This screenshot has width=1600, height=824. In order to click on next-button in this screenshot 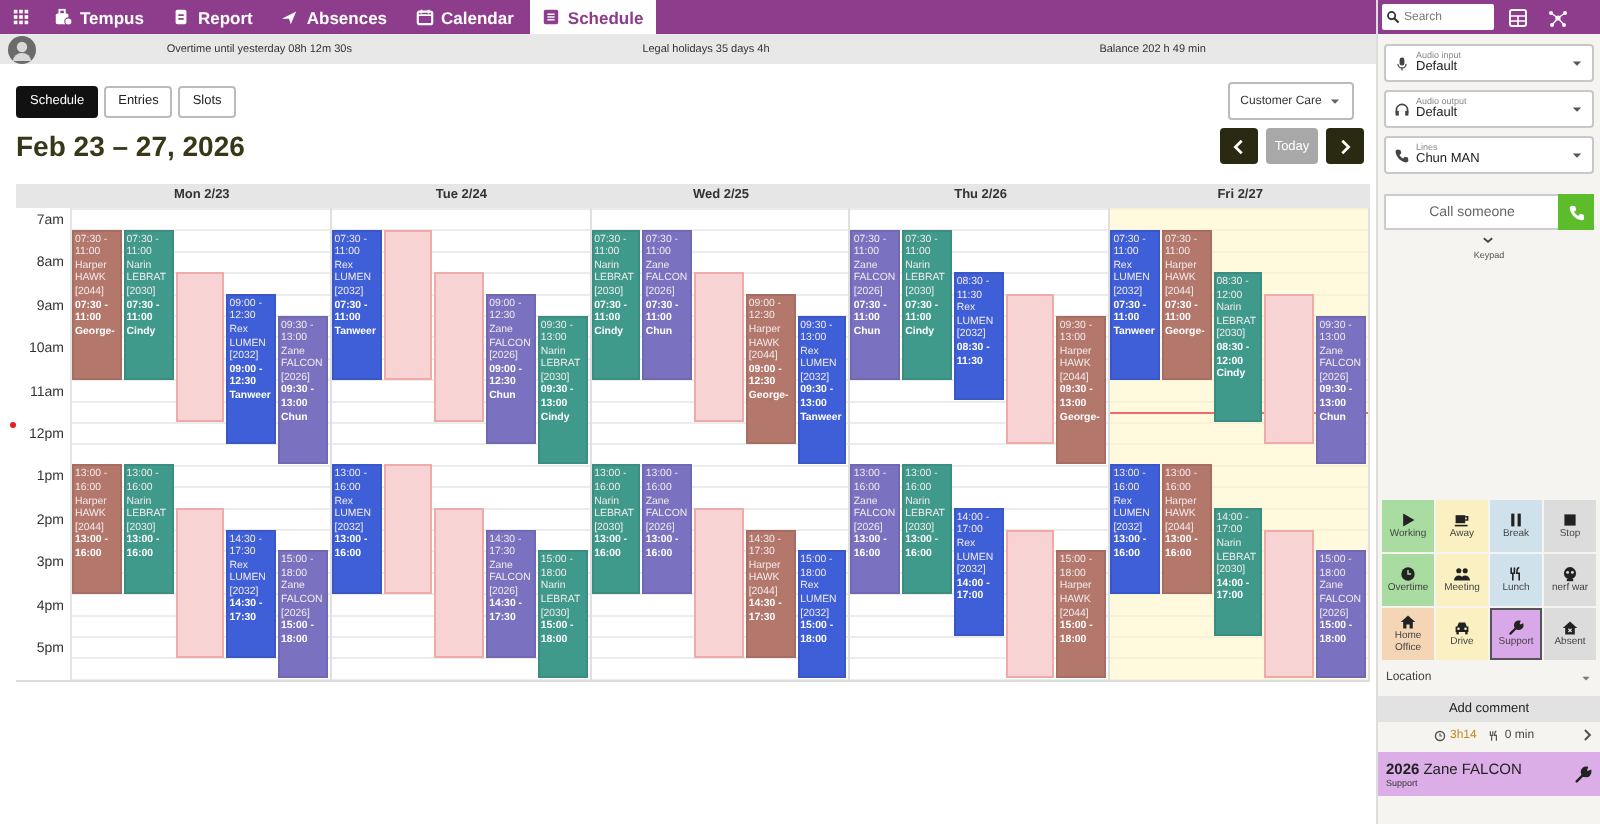, I will do `click(1345, 146)`.